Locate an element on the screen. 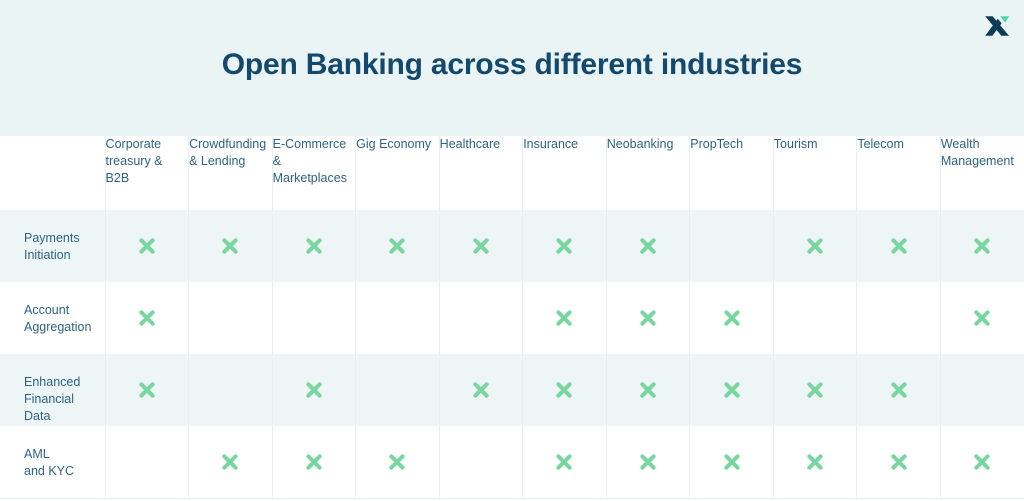 The width and height of the screenshot is (1024, 501). table-row: Account Aggregation is located at coordinates (512, 318).